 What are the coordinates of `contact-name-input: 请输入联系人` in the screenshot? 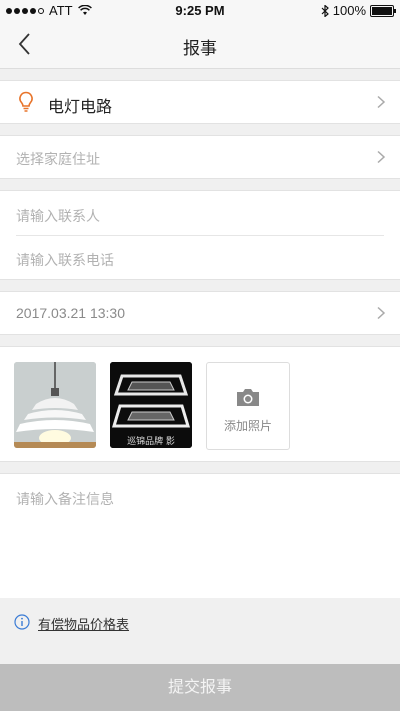 It's located at (58, 216).